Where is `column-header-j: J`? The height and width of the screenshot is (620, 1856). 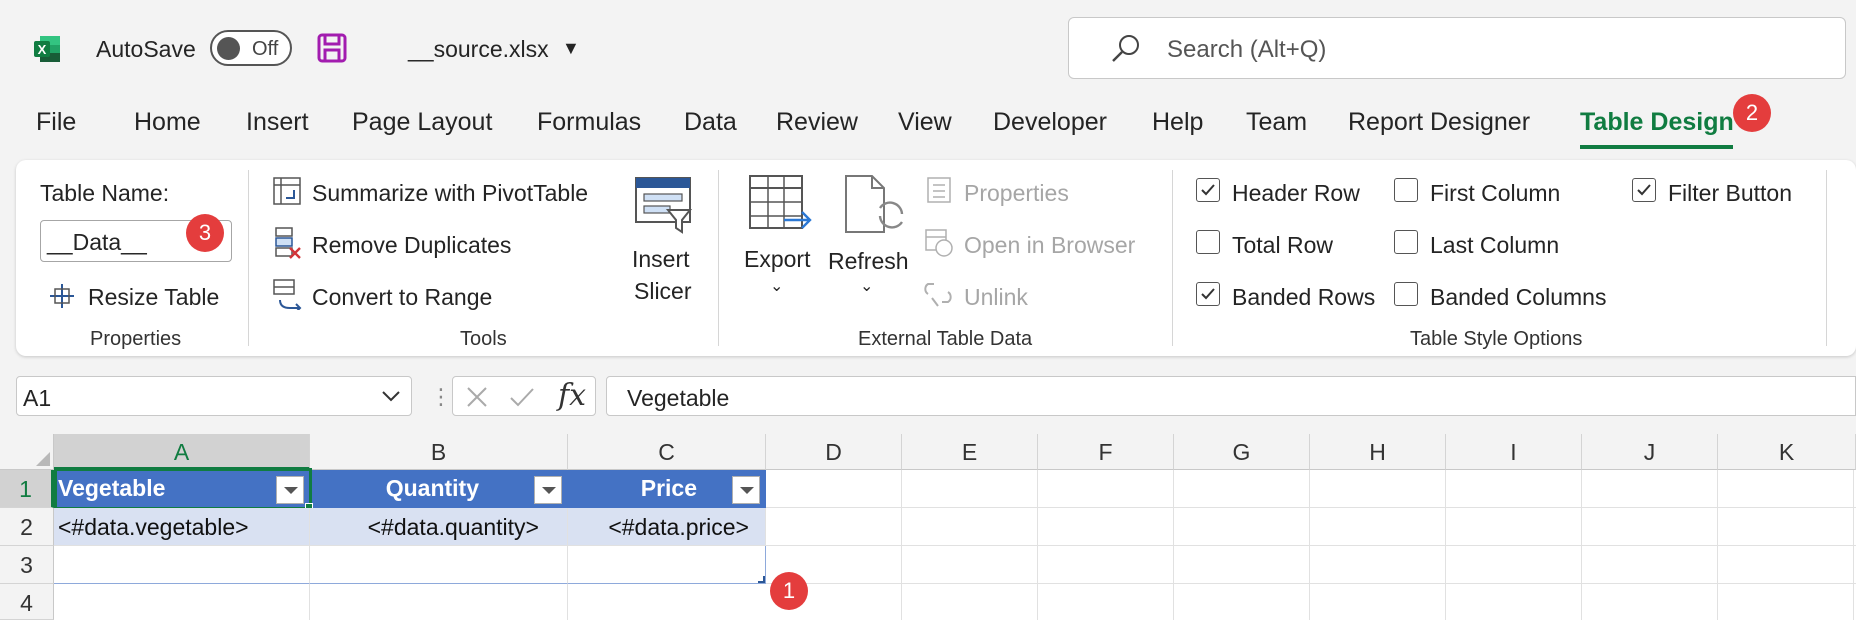
column-header-j: J is located at coordinates (1650, 452).